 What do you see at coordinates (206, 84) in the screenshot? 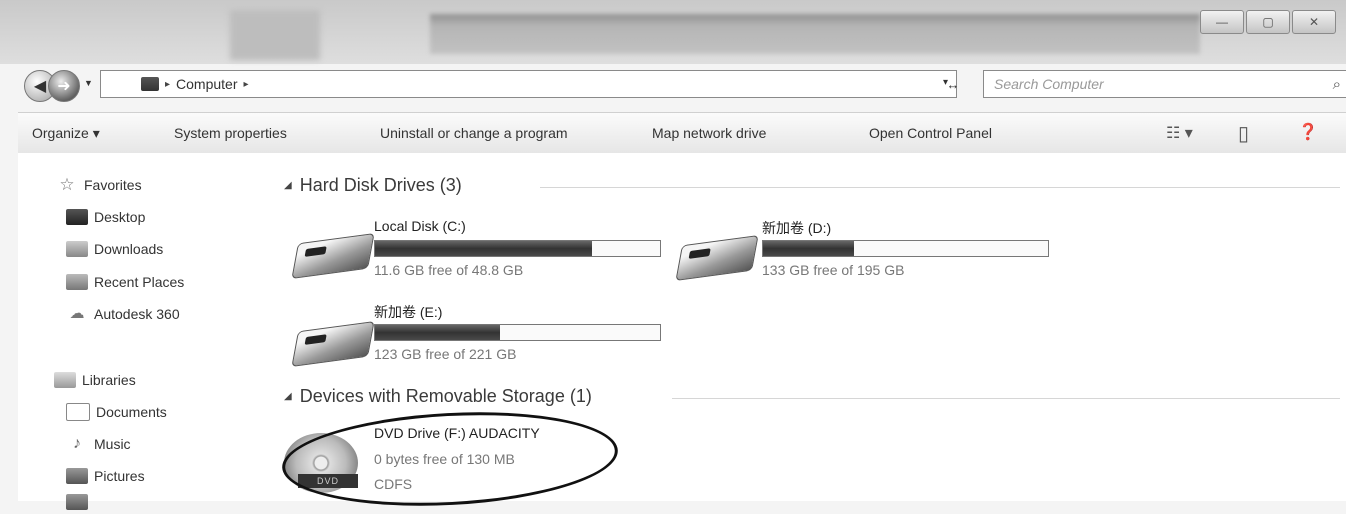
I see `breadcrumb-computer: Computer` at bounding box center [206, 84].